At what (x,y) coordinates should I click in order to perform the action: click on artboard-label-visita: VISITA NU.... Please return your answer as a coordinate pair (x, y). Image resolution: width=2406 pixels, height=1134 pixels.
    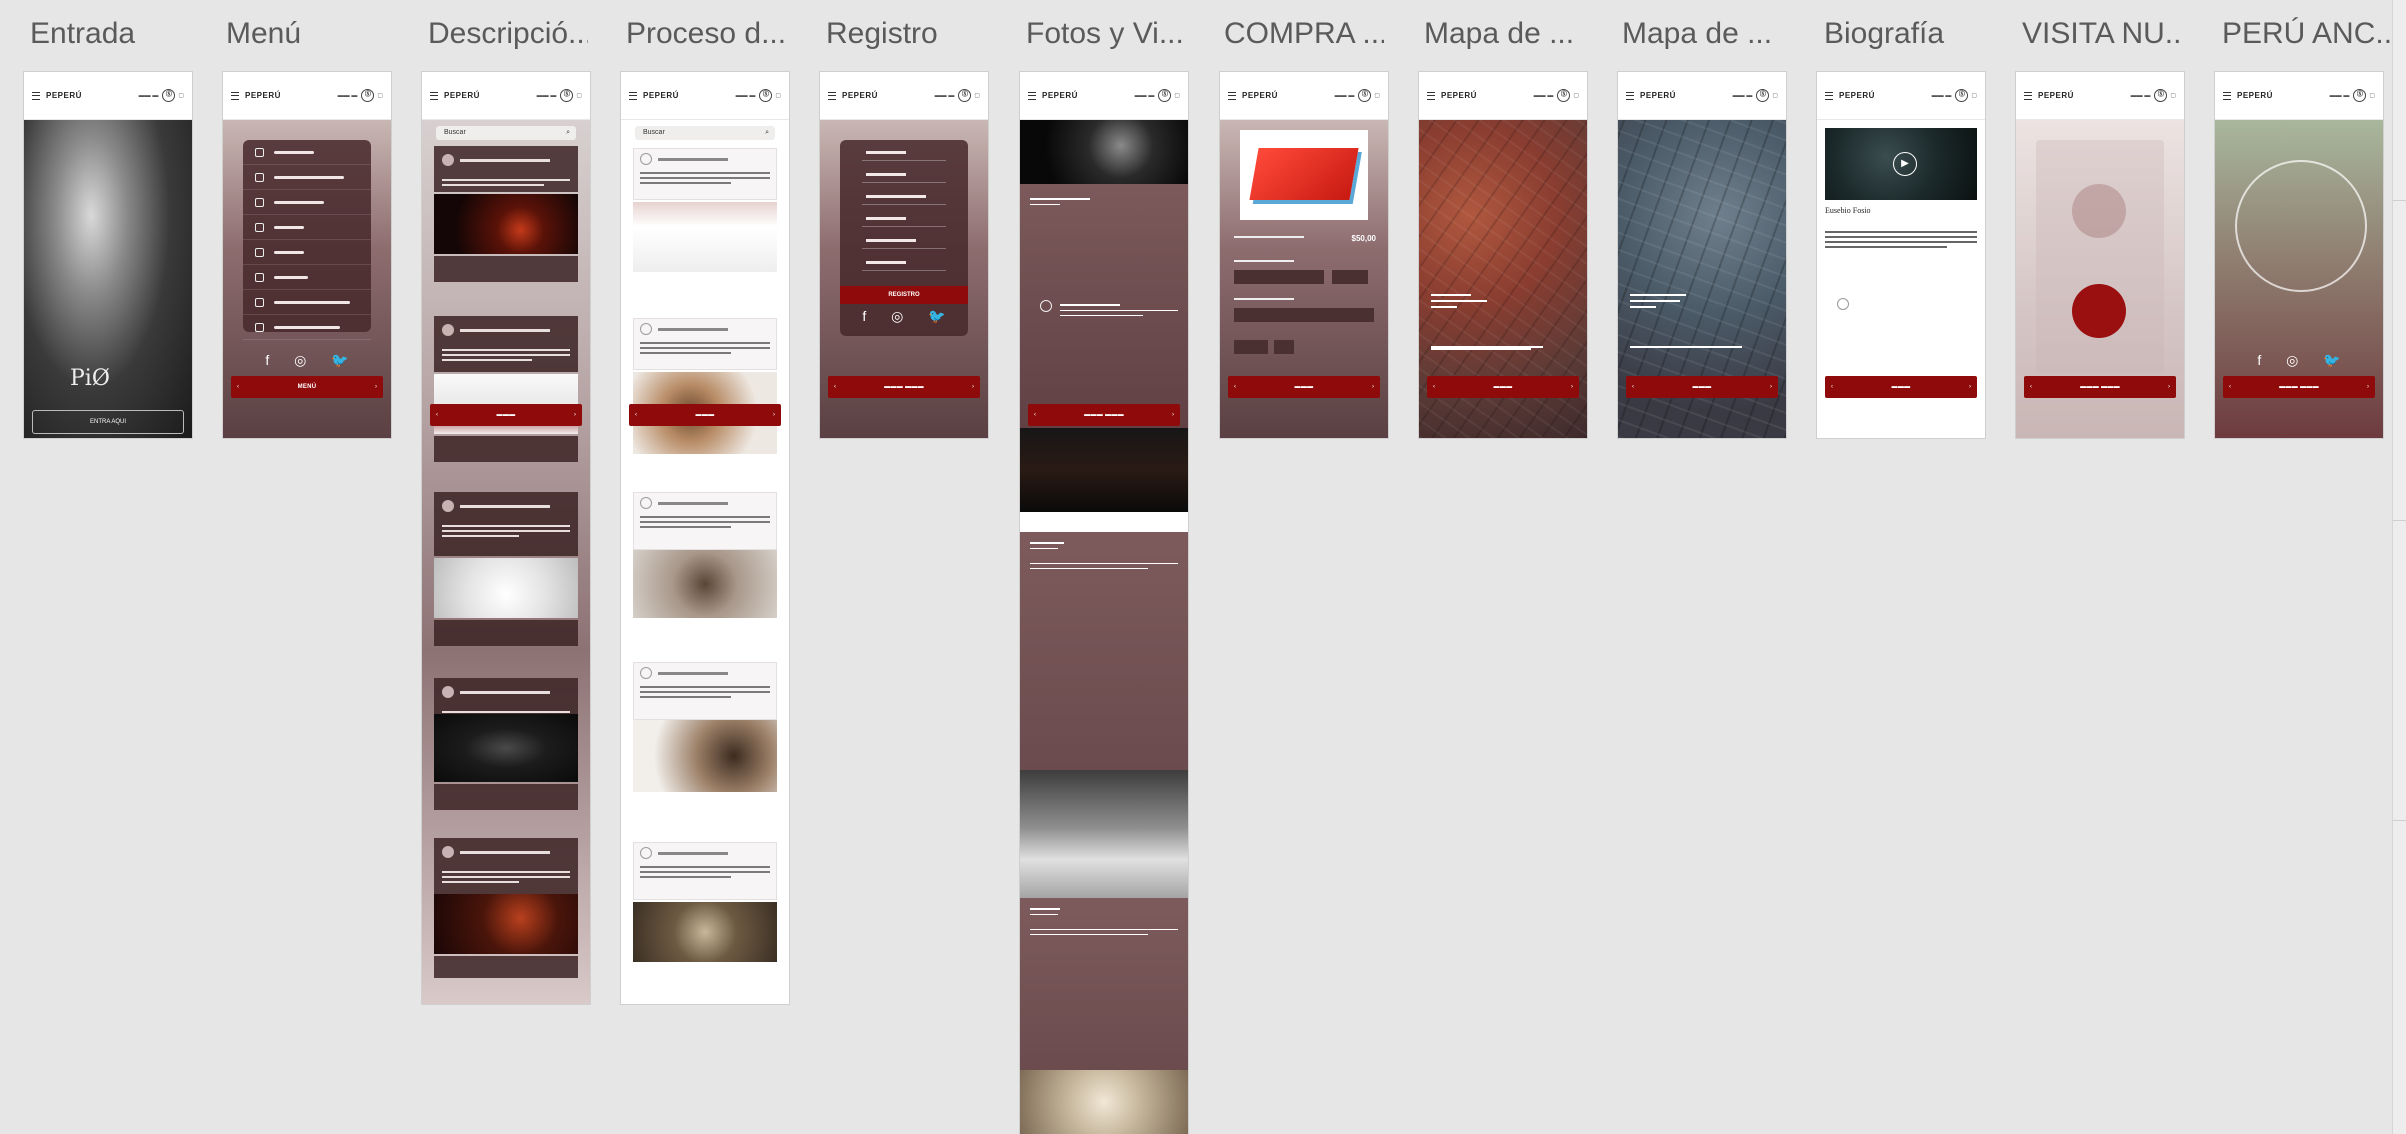
    Looking at the image, I should click on (2102, 34).